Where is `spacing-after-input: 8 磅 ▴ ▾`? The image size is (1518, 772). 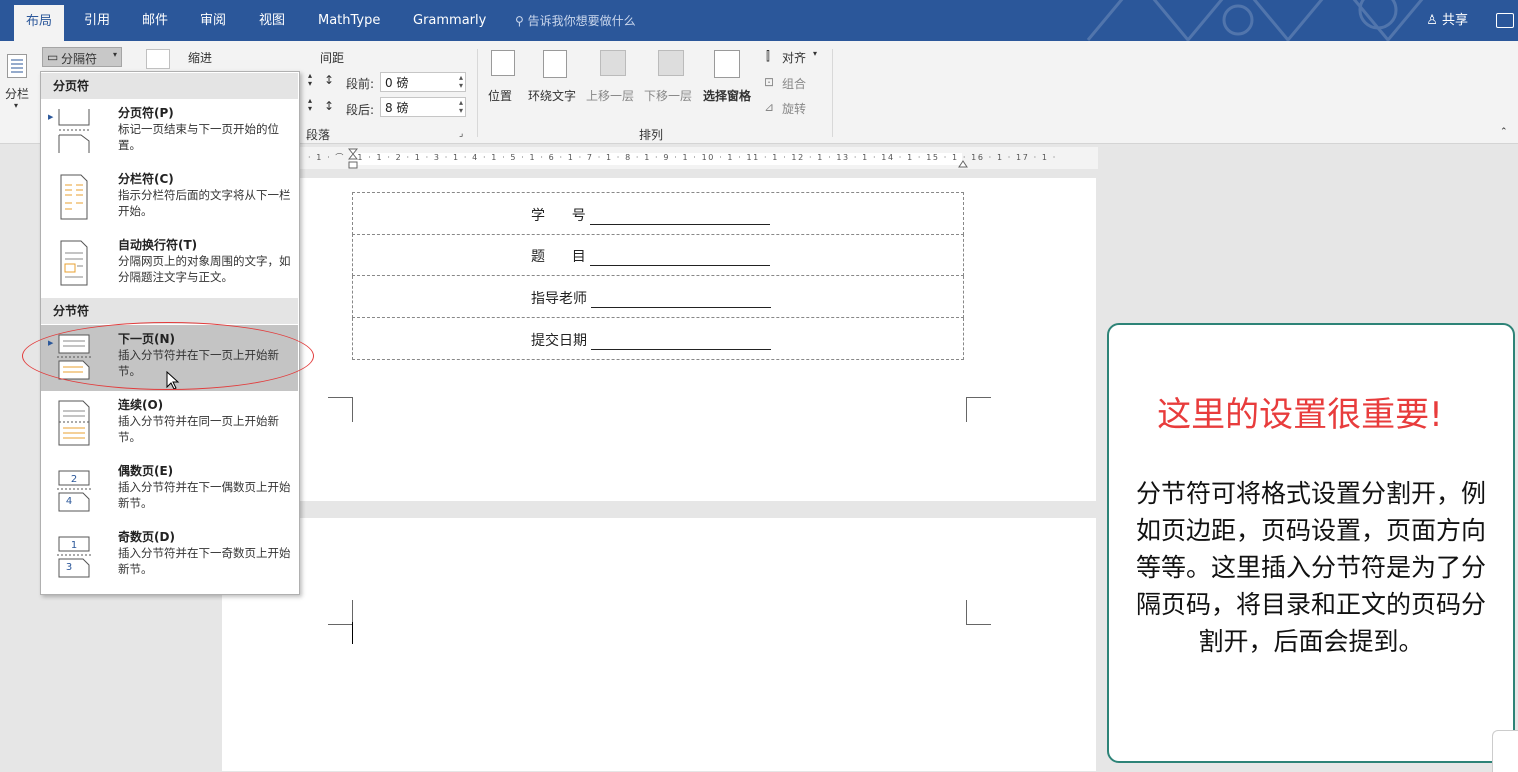
spacing-after-input: 8 磅 ▴ ▾ is located at coordinates (423, 107).